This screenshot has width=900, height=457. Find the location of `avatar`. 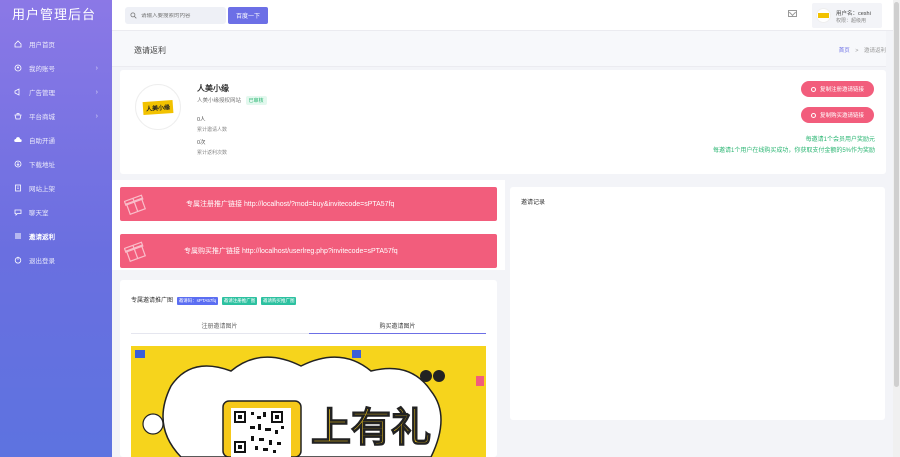

avatar is located at coordinates (823, 15).